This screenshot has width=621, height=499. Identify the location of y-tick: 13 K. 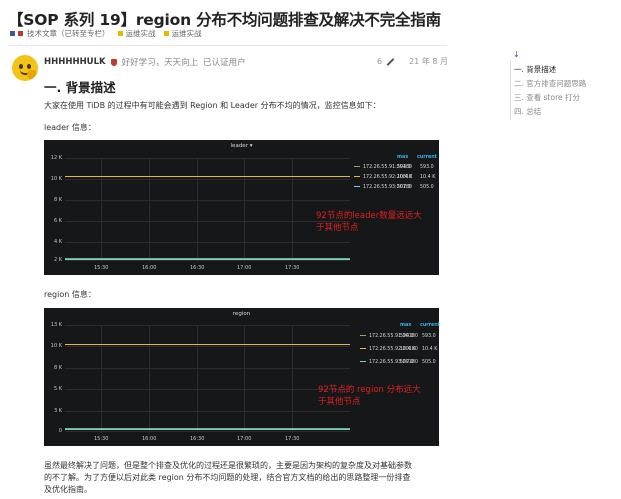
(56, 325).